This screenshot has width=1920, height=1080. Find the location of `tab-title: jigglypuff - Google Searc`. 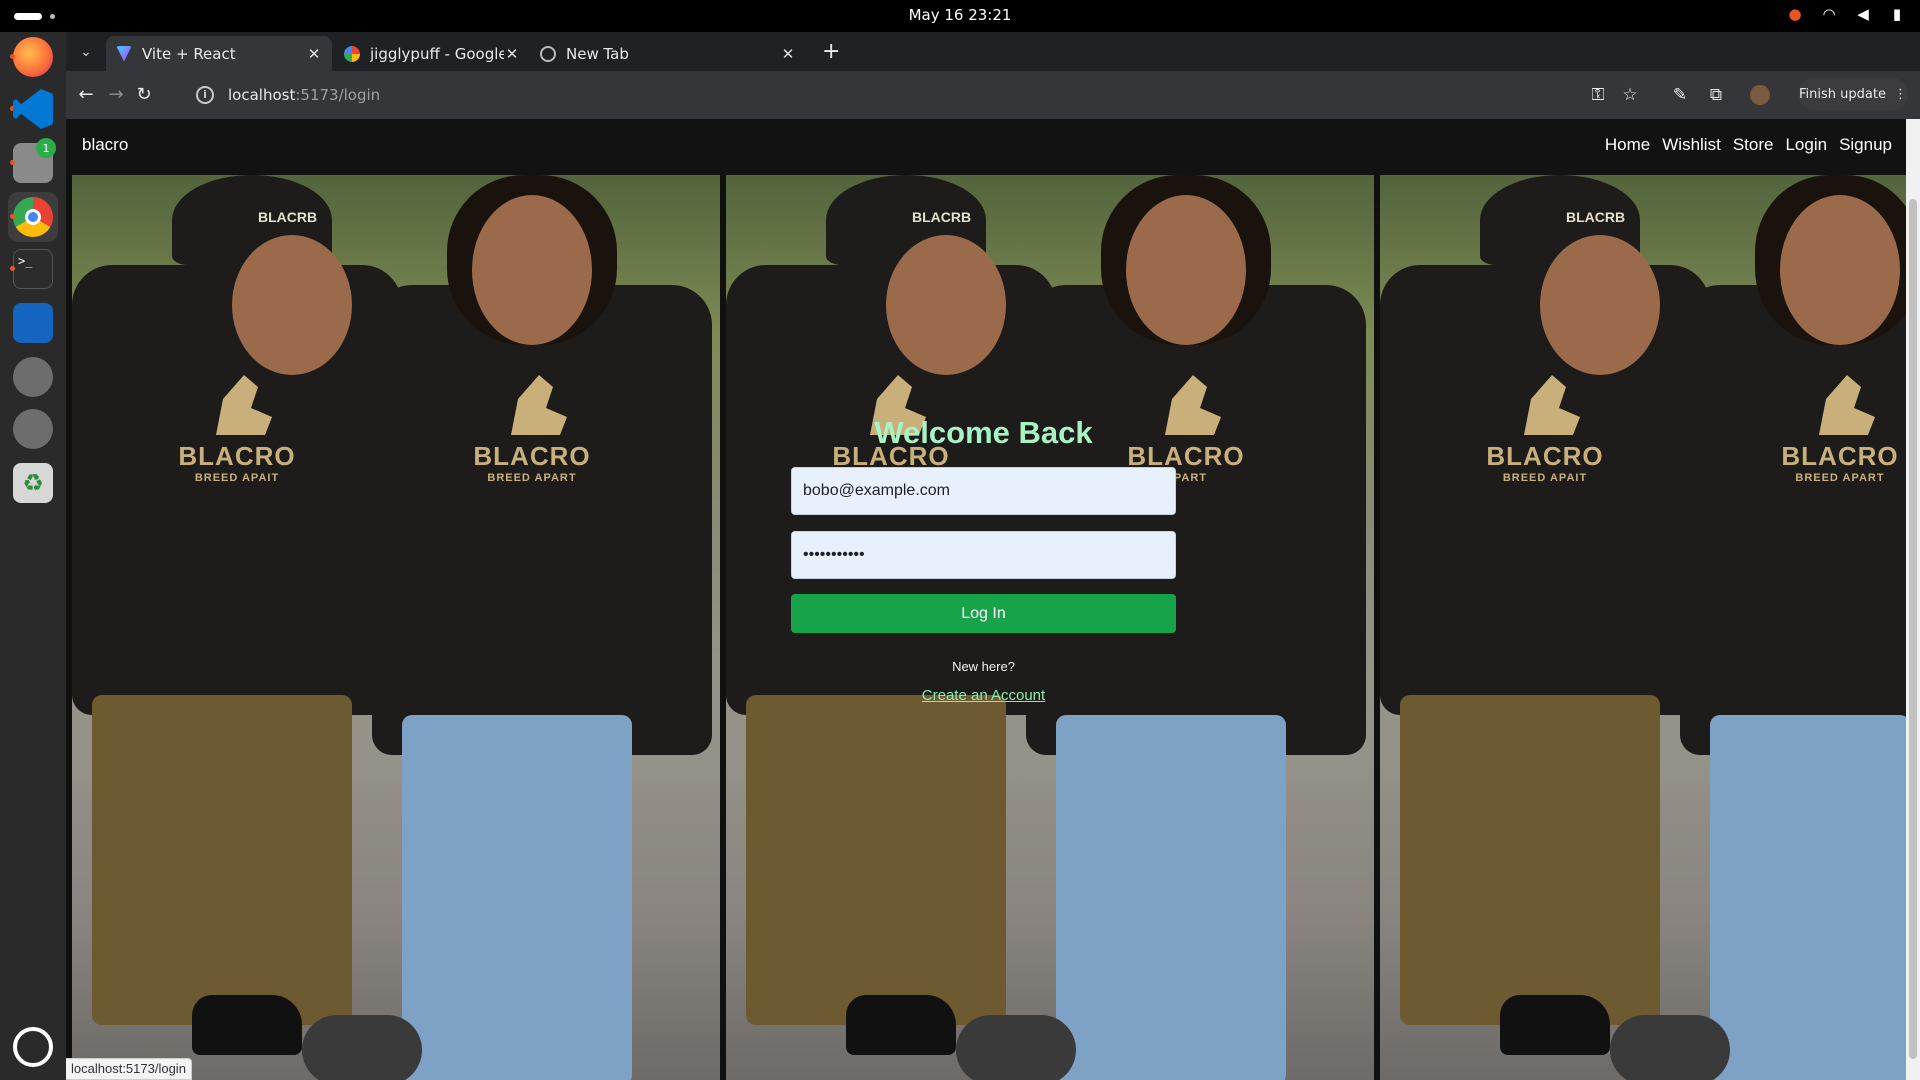

tab-title: jigglypuff - Google Searc is located at coordinates (437, 53).